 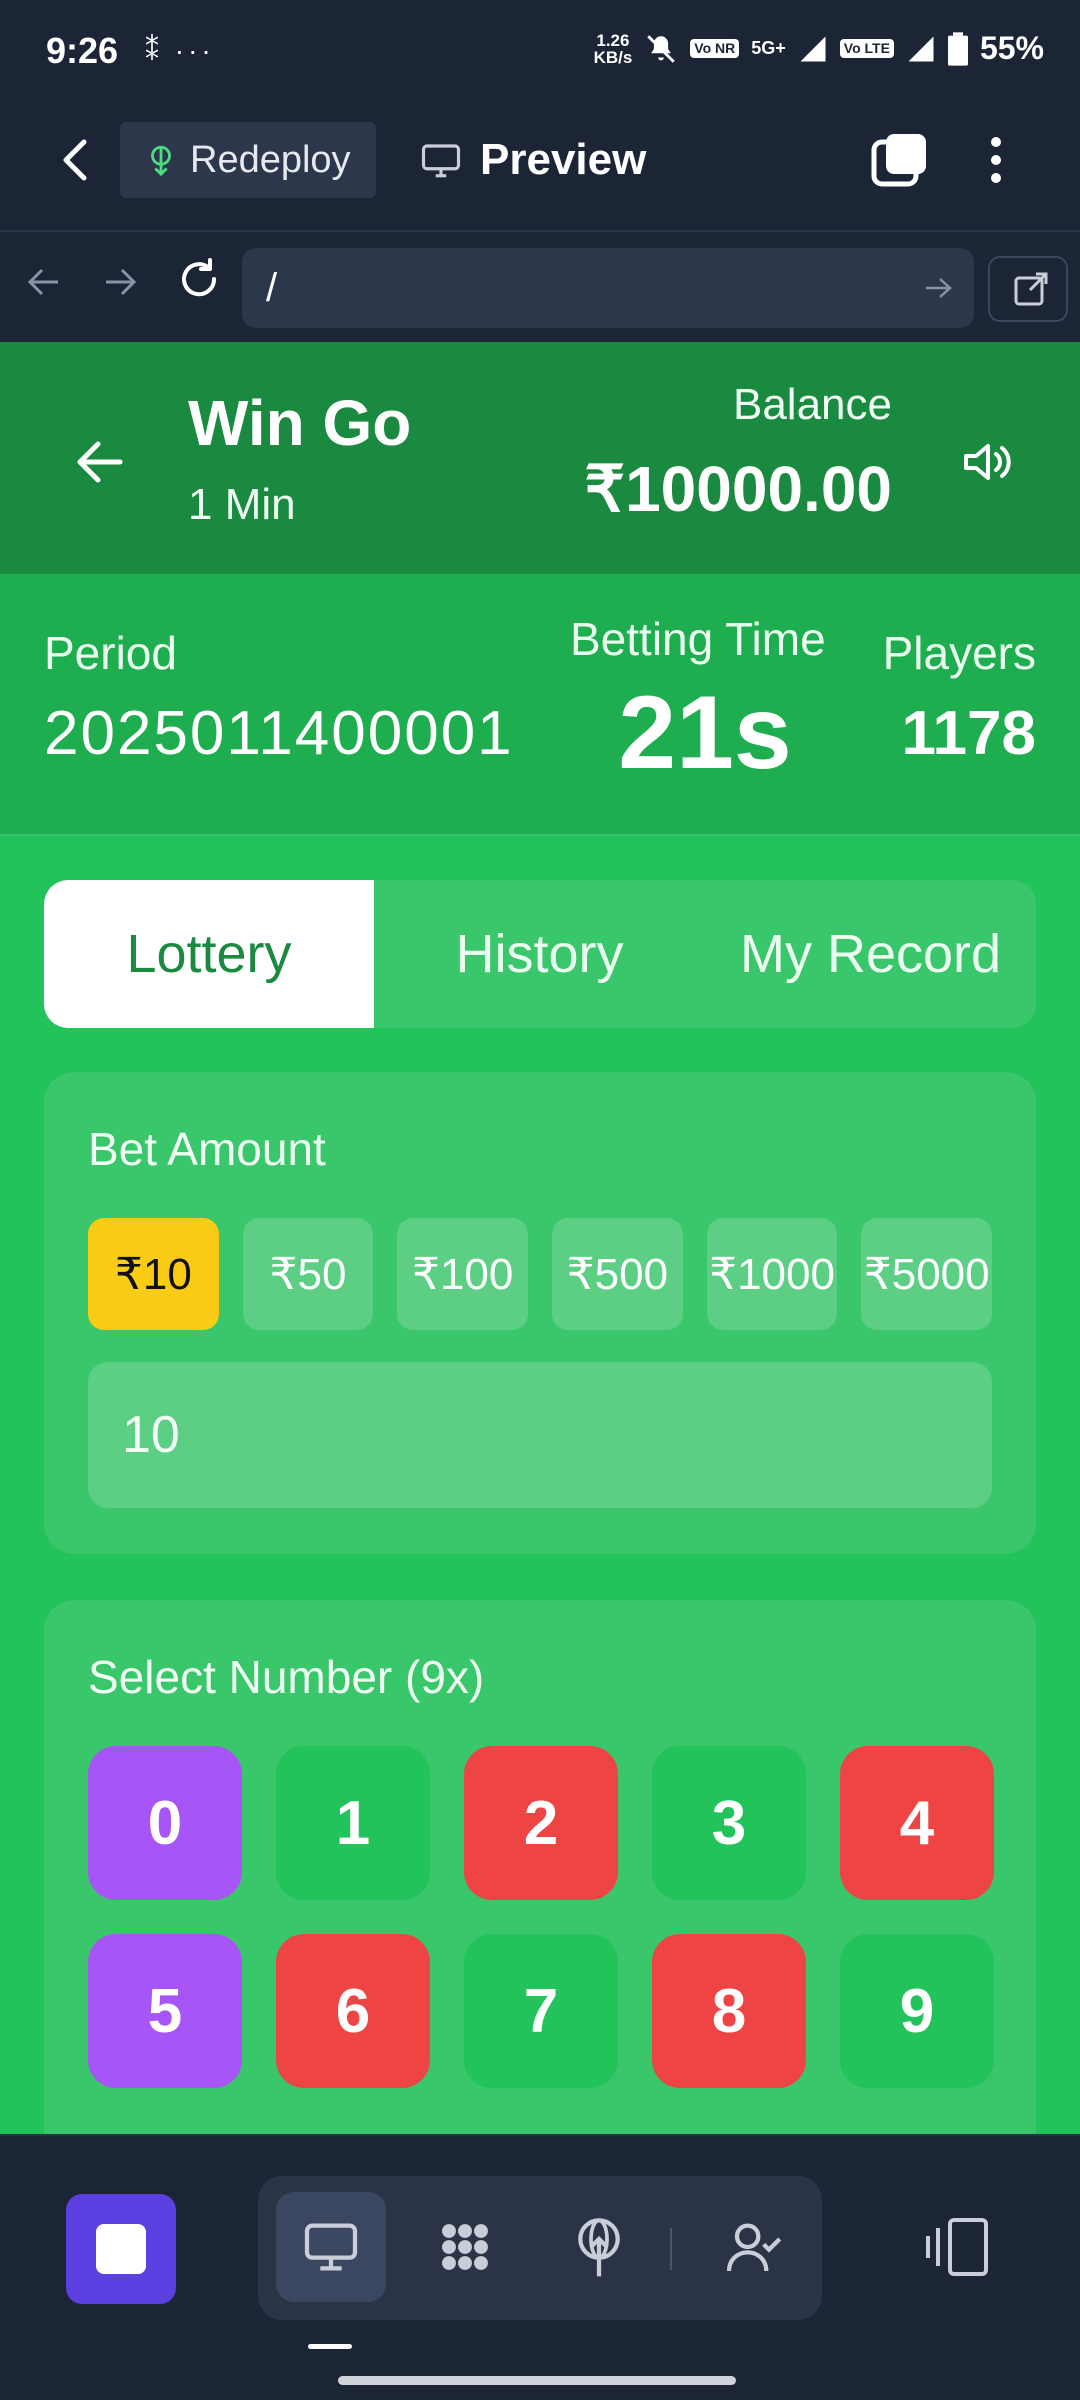 I want to click on redeploy-button: Redeploy, so click(x=248, y=160).